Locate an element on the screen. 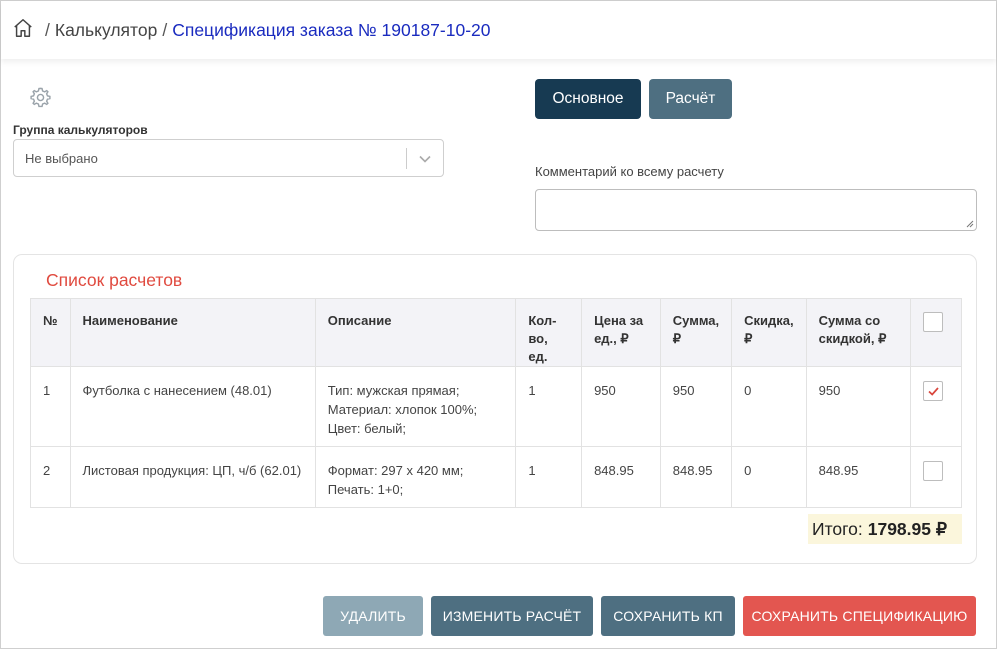  delete-button: УДАЛИТЬ is located at coordinates (373, 616).